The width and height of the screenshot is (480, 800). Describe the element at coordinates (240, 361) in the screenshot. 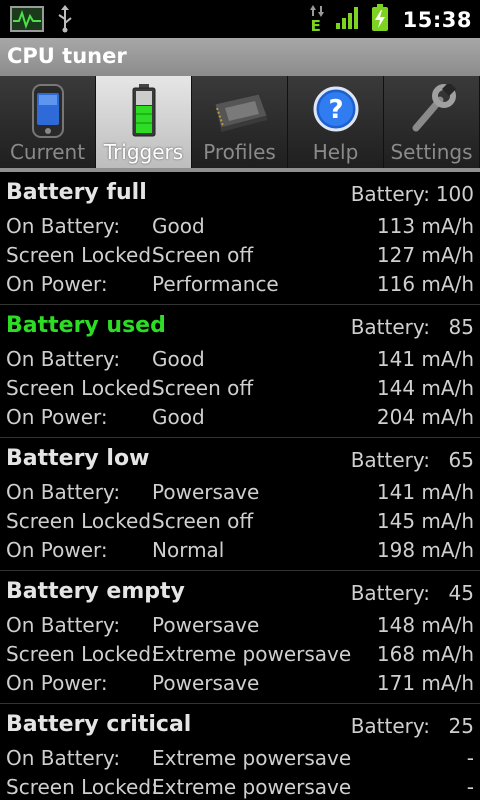

I see `trigger-row: On Battery: Good 141 mA/h` at that location.